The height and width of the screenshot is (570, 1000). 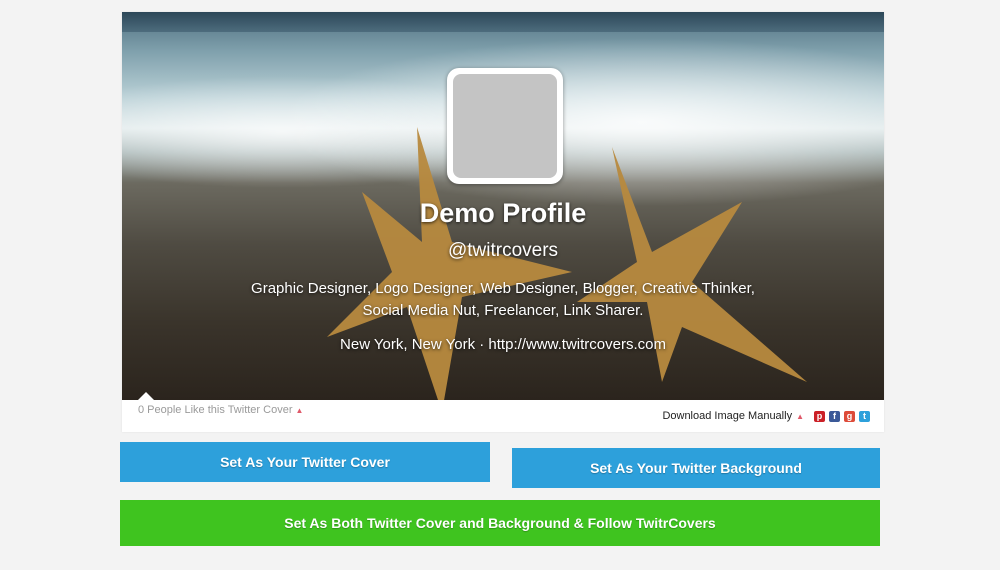 I want to click on avatar-placeholder, so click(x=505, y=126).